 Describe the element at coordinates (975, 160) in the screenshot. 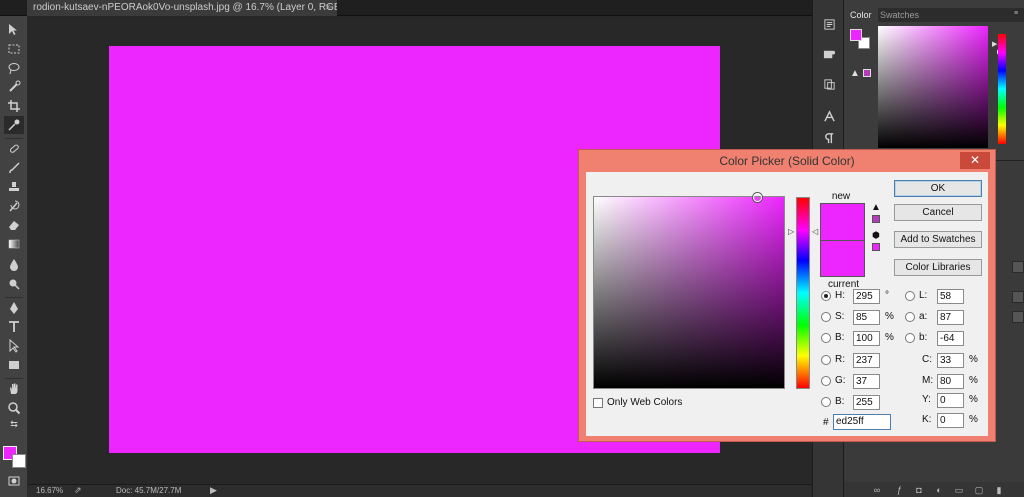

I see `dialog-close-button: ✕` at that location.